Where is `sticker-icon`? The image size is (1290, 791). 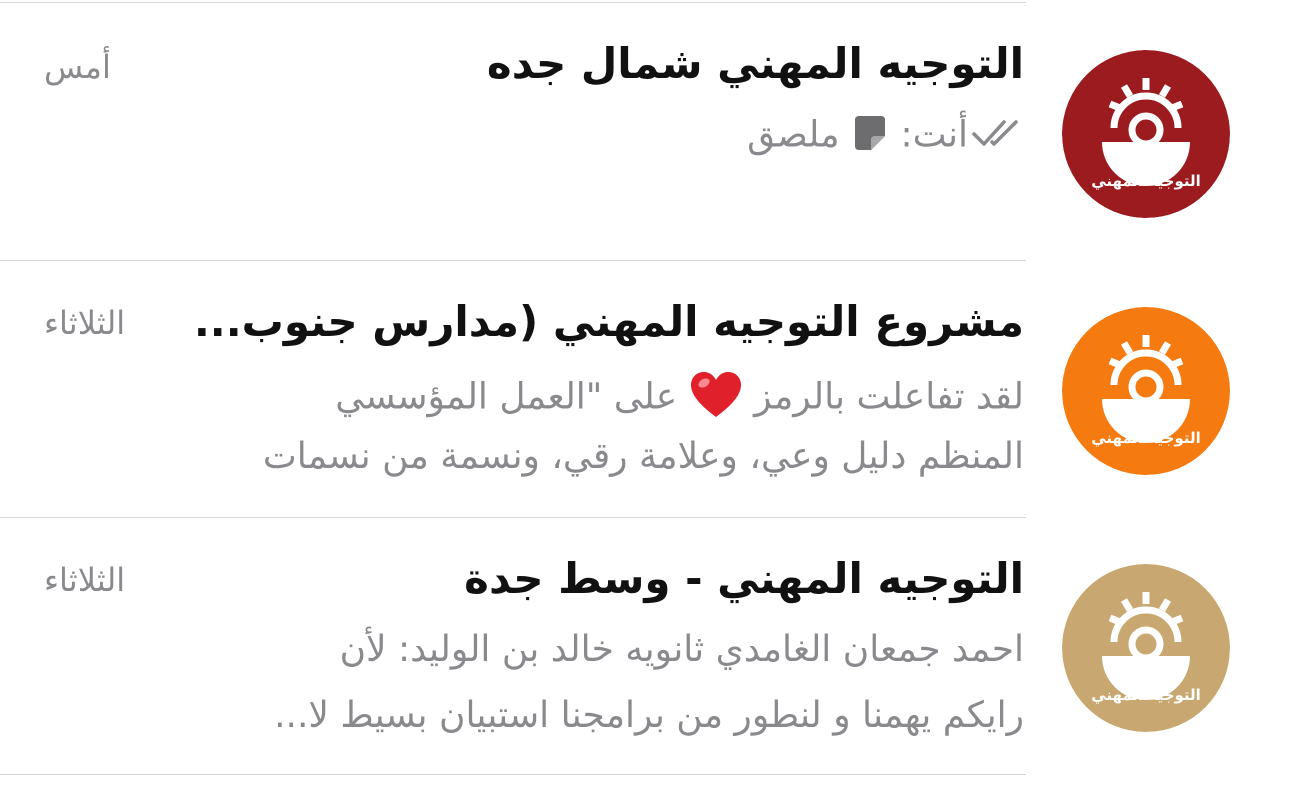
sticker-icon is located at coordinates (870, 136).